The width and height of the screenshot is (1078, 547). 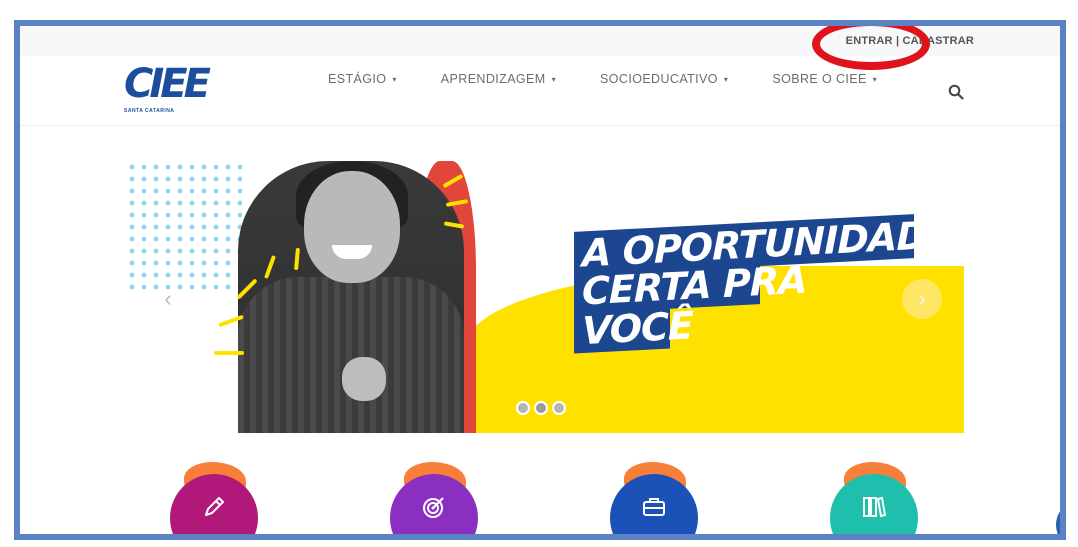 What do you see at coordinates (357, 79) in the screenshot?
I see `nav-item-label: ESTÁGIO` at bounding box center [357, 79].